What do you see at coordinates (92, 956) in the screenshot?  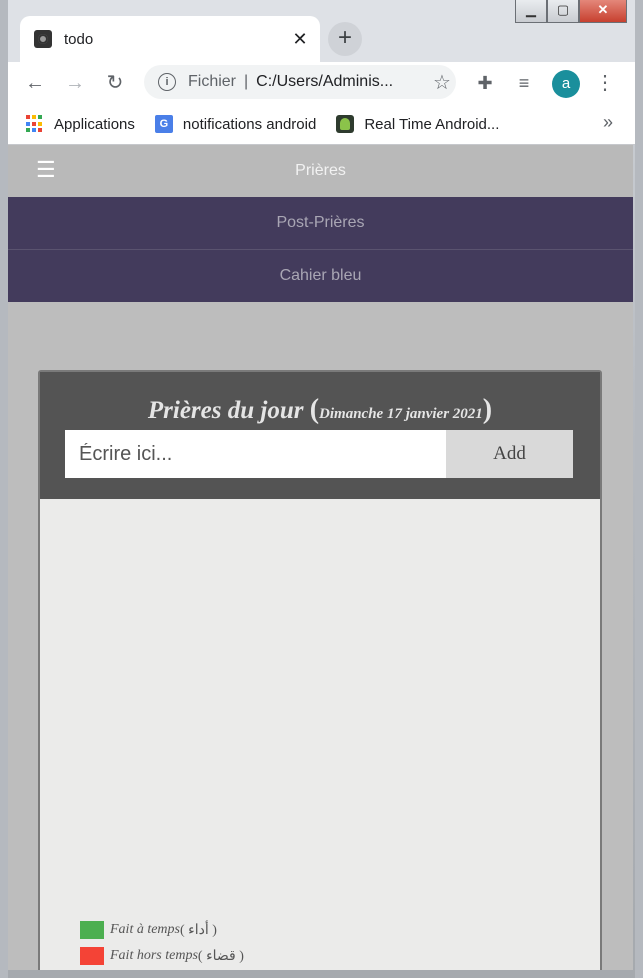 I see `legend-swatch-red` at bounding box center [92, 956].